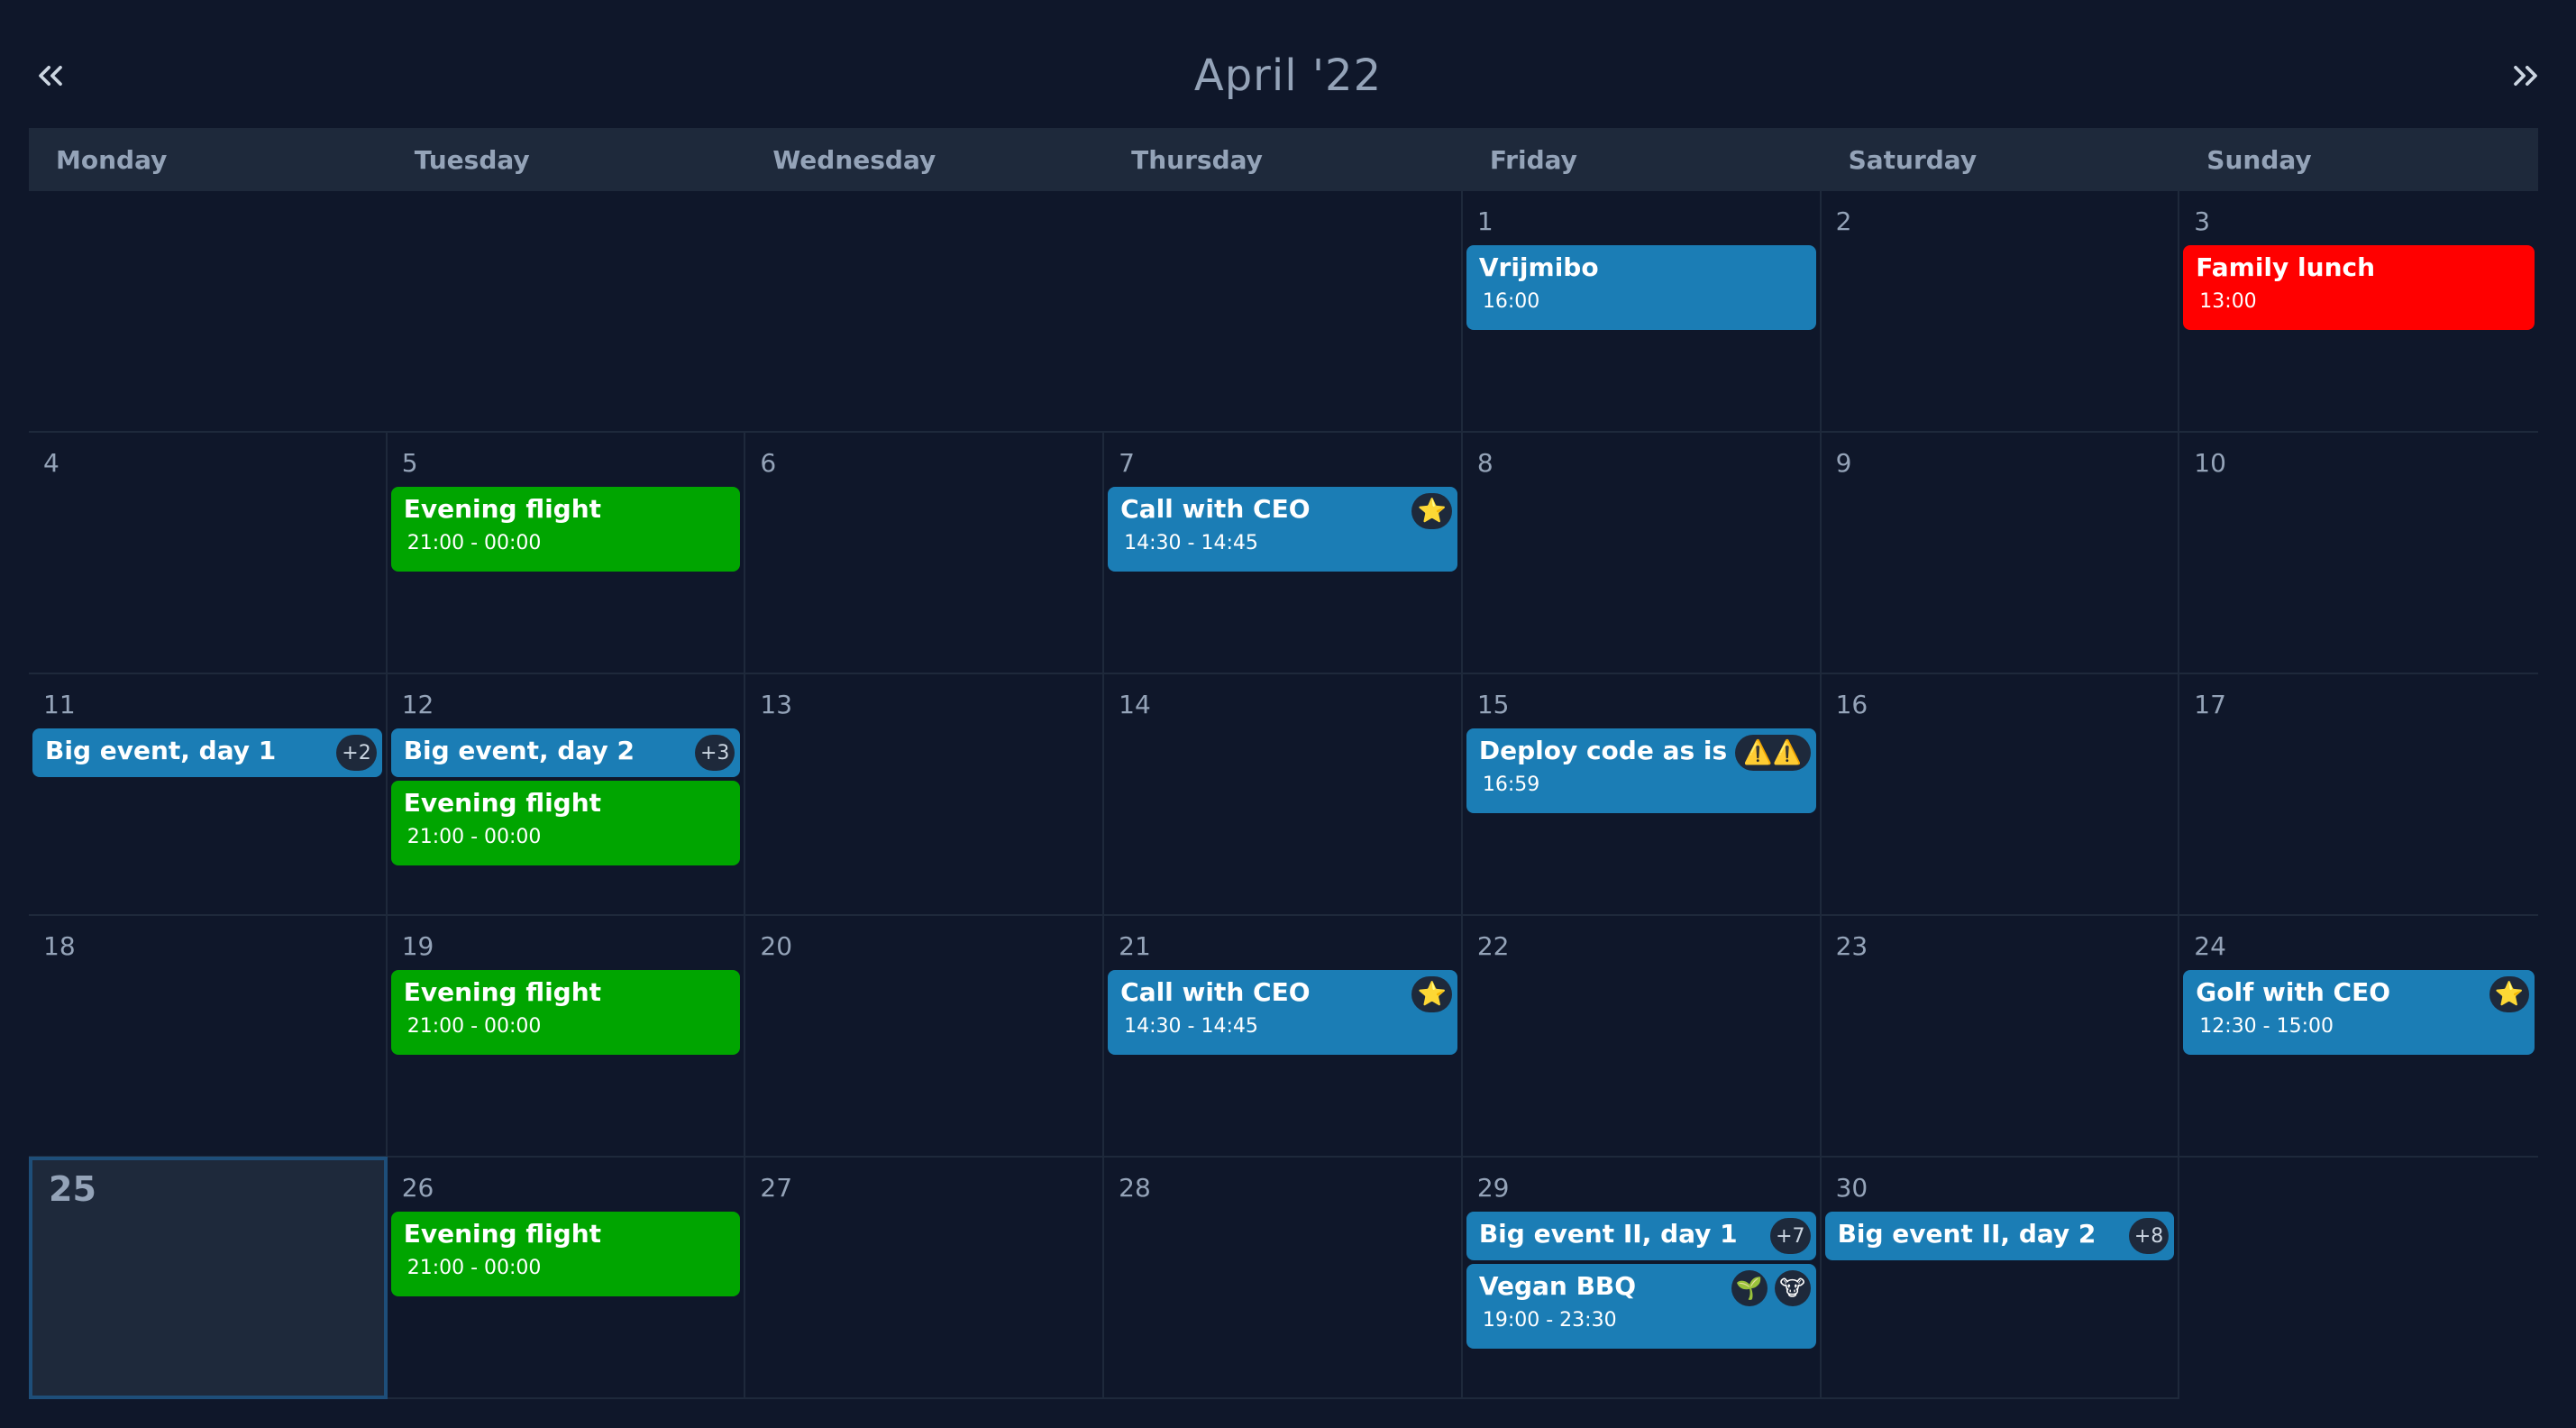 The height and width of the screenshot is (1428, 2576). What do you see at coordinates (1197, 159) in the screenshot?
I see `weekday-thursday: Thursday` at bounding box center [1197, 159].